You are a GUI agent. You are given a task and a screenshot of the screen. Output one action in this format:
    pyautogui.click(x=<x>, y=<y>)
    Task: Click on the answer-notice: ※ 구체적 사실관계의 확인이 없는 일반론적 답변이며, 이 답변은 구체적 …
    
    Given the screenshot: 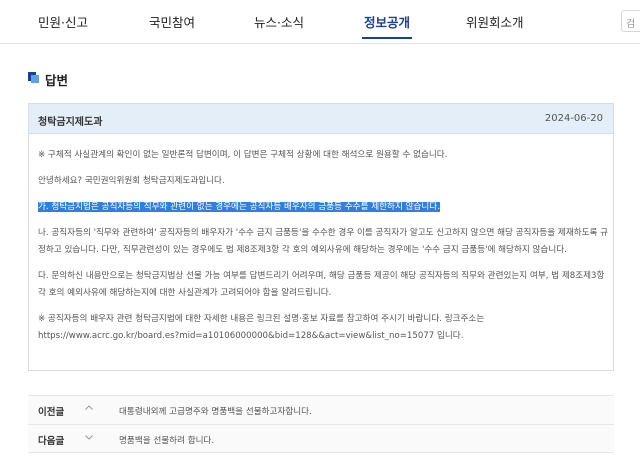 What is the action you would take?
    pyautogui.click(x=243, y=155)
    